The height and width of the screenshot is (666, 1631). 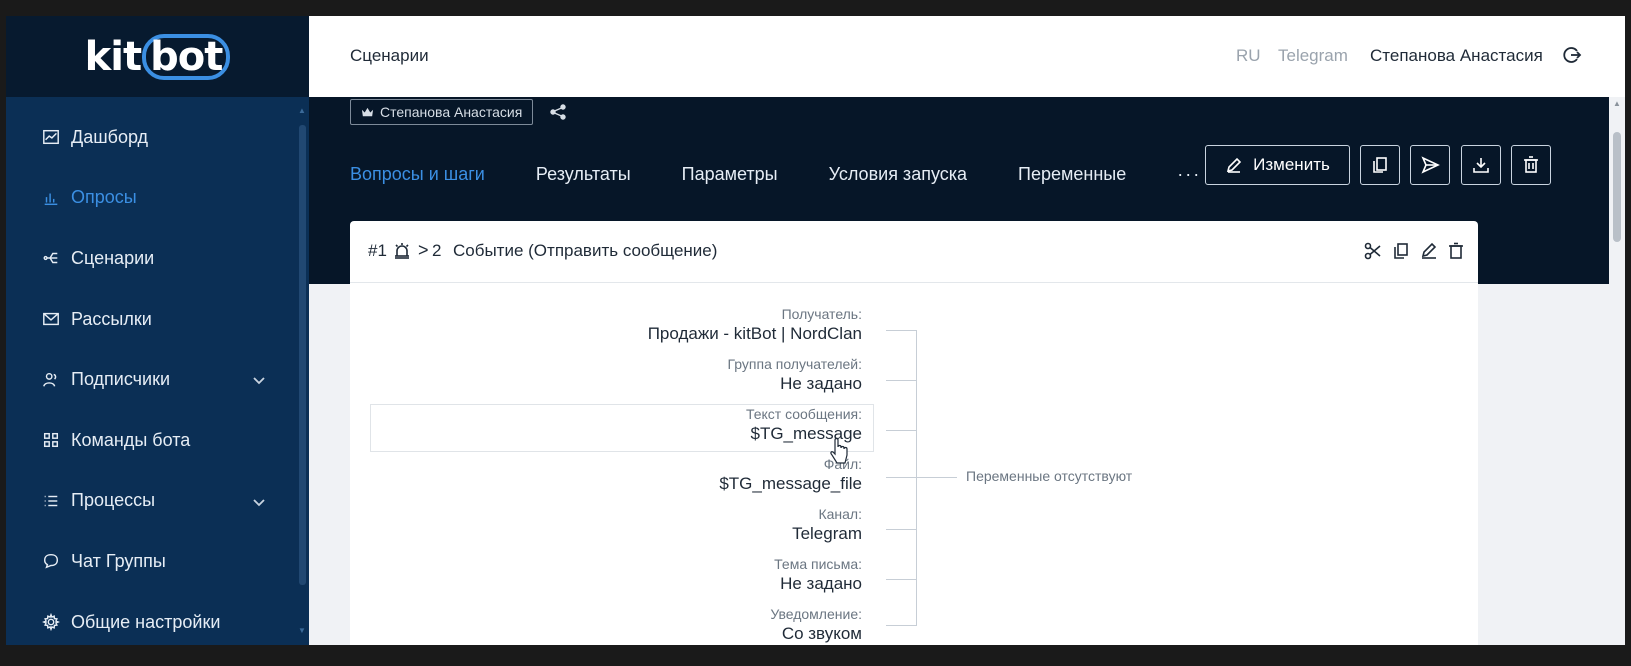 I want to click on field-label: Текст сообщения:, so click(x=803, y=414).